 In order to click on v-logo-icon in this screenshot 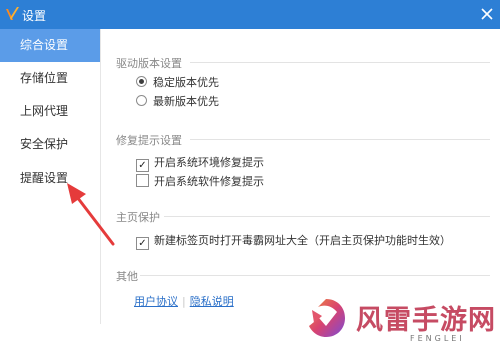, I will do `click(13, 14)`.